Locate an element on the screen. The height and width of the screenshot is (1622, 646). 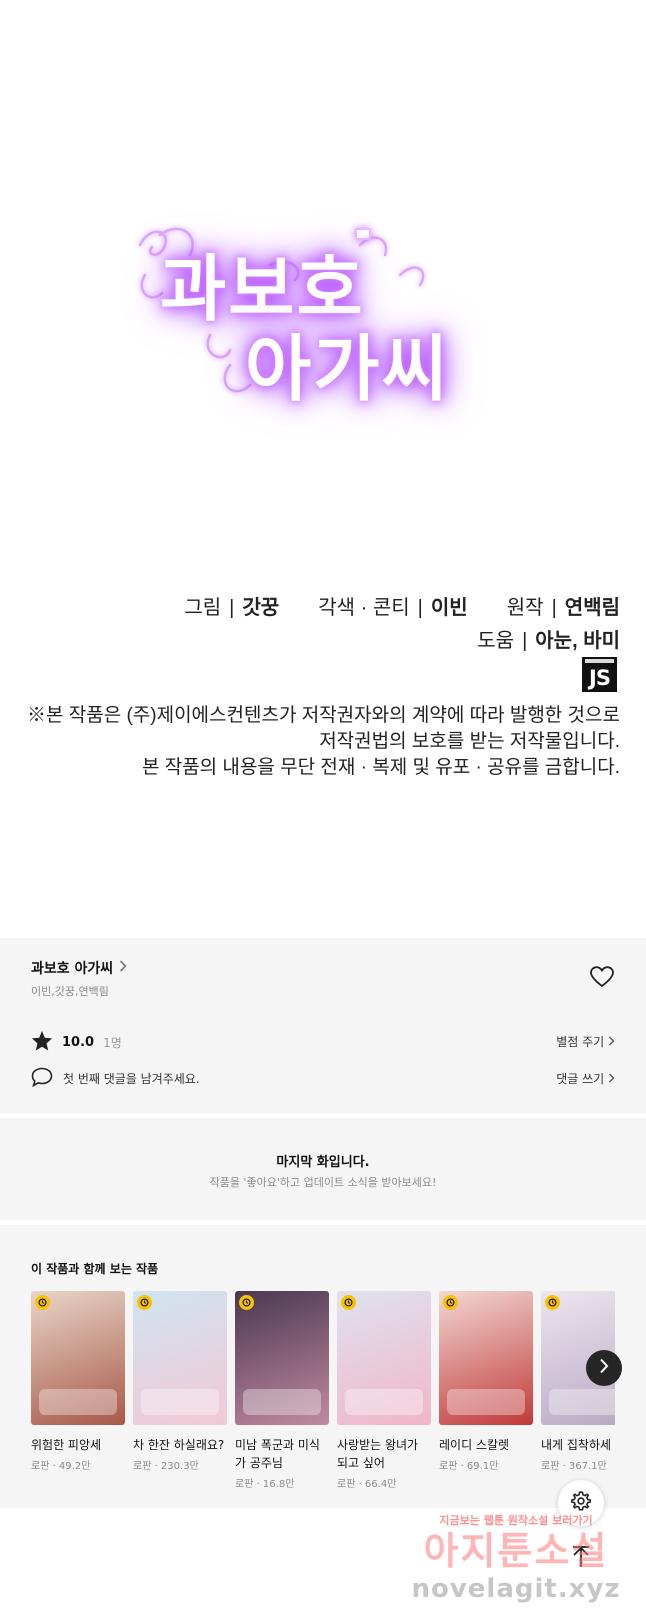
notice-line: ※본 작품은 (주)제이에스컨텐츠가 저작권자와의 계약에 따라 발행한 것으로 is located at coordinates (323, 715).